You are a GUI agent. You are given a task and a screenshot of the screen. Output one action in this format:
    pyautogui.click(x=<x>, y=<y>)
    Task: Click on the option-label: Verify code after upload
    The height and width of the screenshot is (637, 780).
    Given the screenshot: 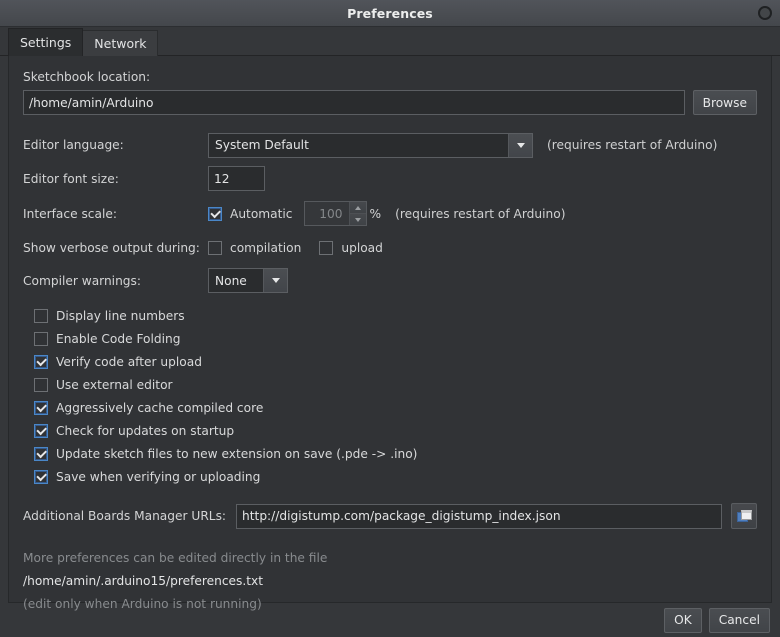 What is the action you would take?
    pyautogui.click(x=129, y=361)
    